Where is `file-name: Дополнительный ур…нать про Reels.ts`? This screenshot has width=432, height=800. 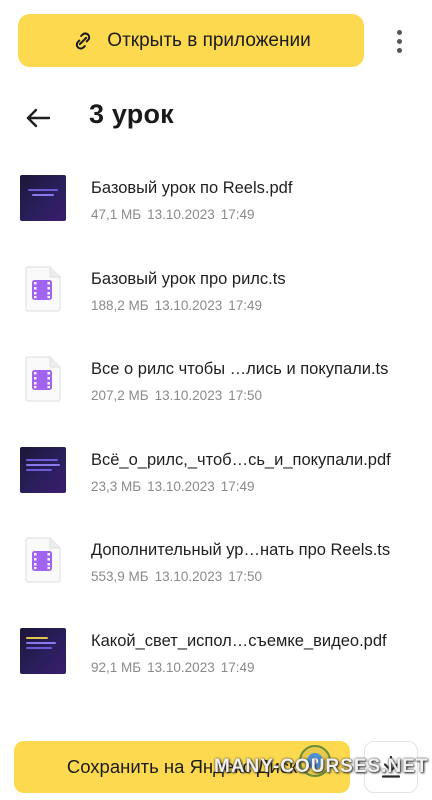
file-name: Дополнительный ур…нать про Reels.ts is located at coordinates (241, 550).